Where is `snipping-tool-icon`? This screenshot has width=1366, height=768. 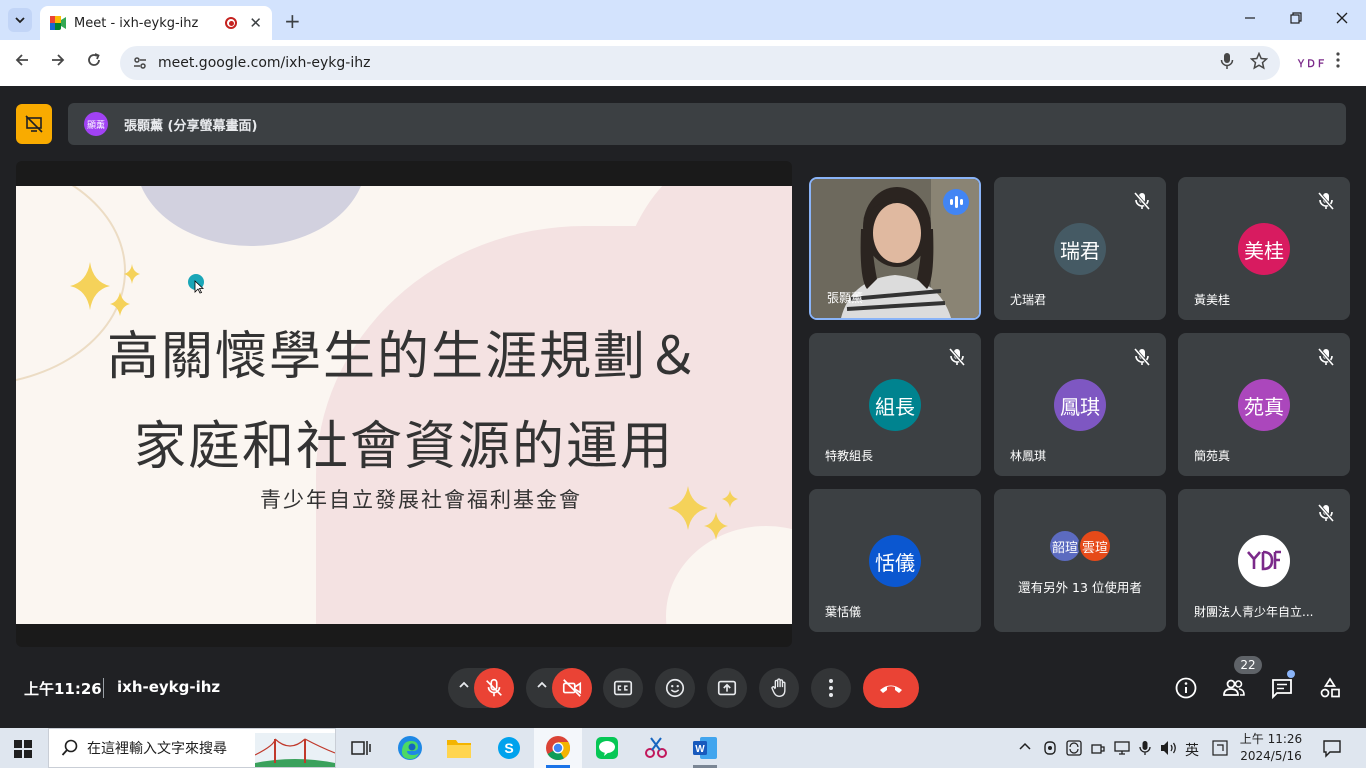 snipping-tool-icon is located at coordinates (656, 748).